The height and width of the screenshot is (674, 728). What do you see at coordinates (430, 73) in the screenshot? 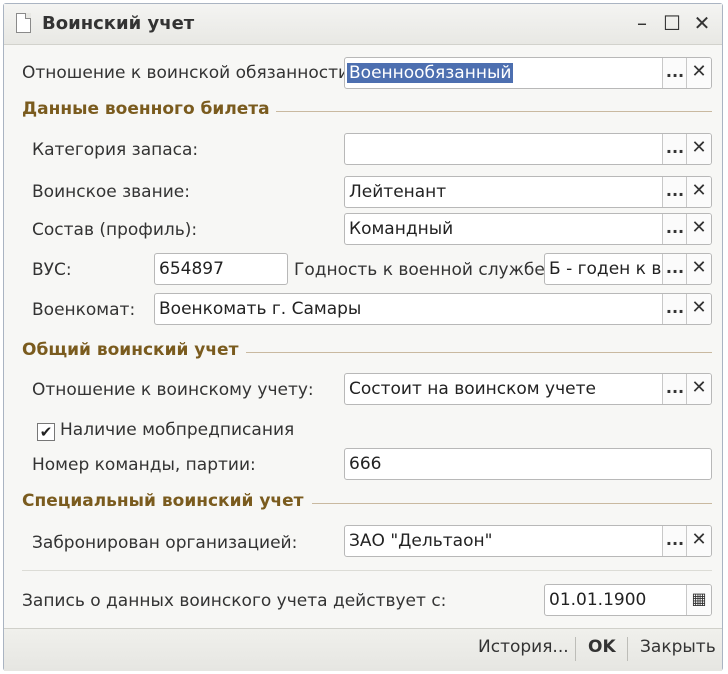
I see `attitude-value: Военнообязанный` at bounding box center [430, 73].